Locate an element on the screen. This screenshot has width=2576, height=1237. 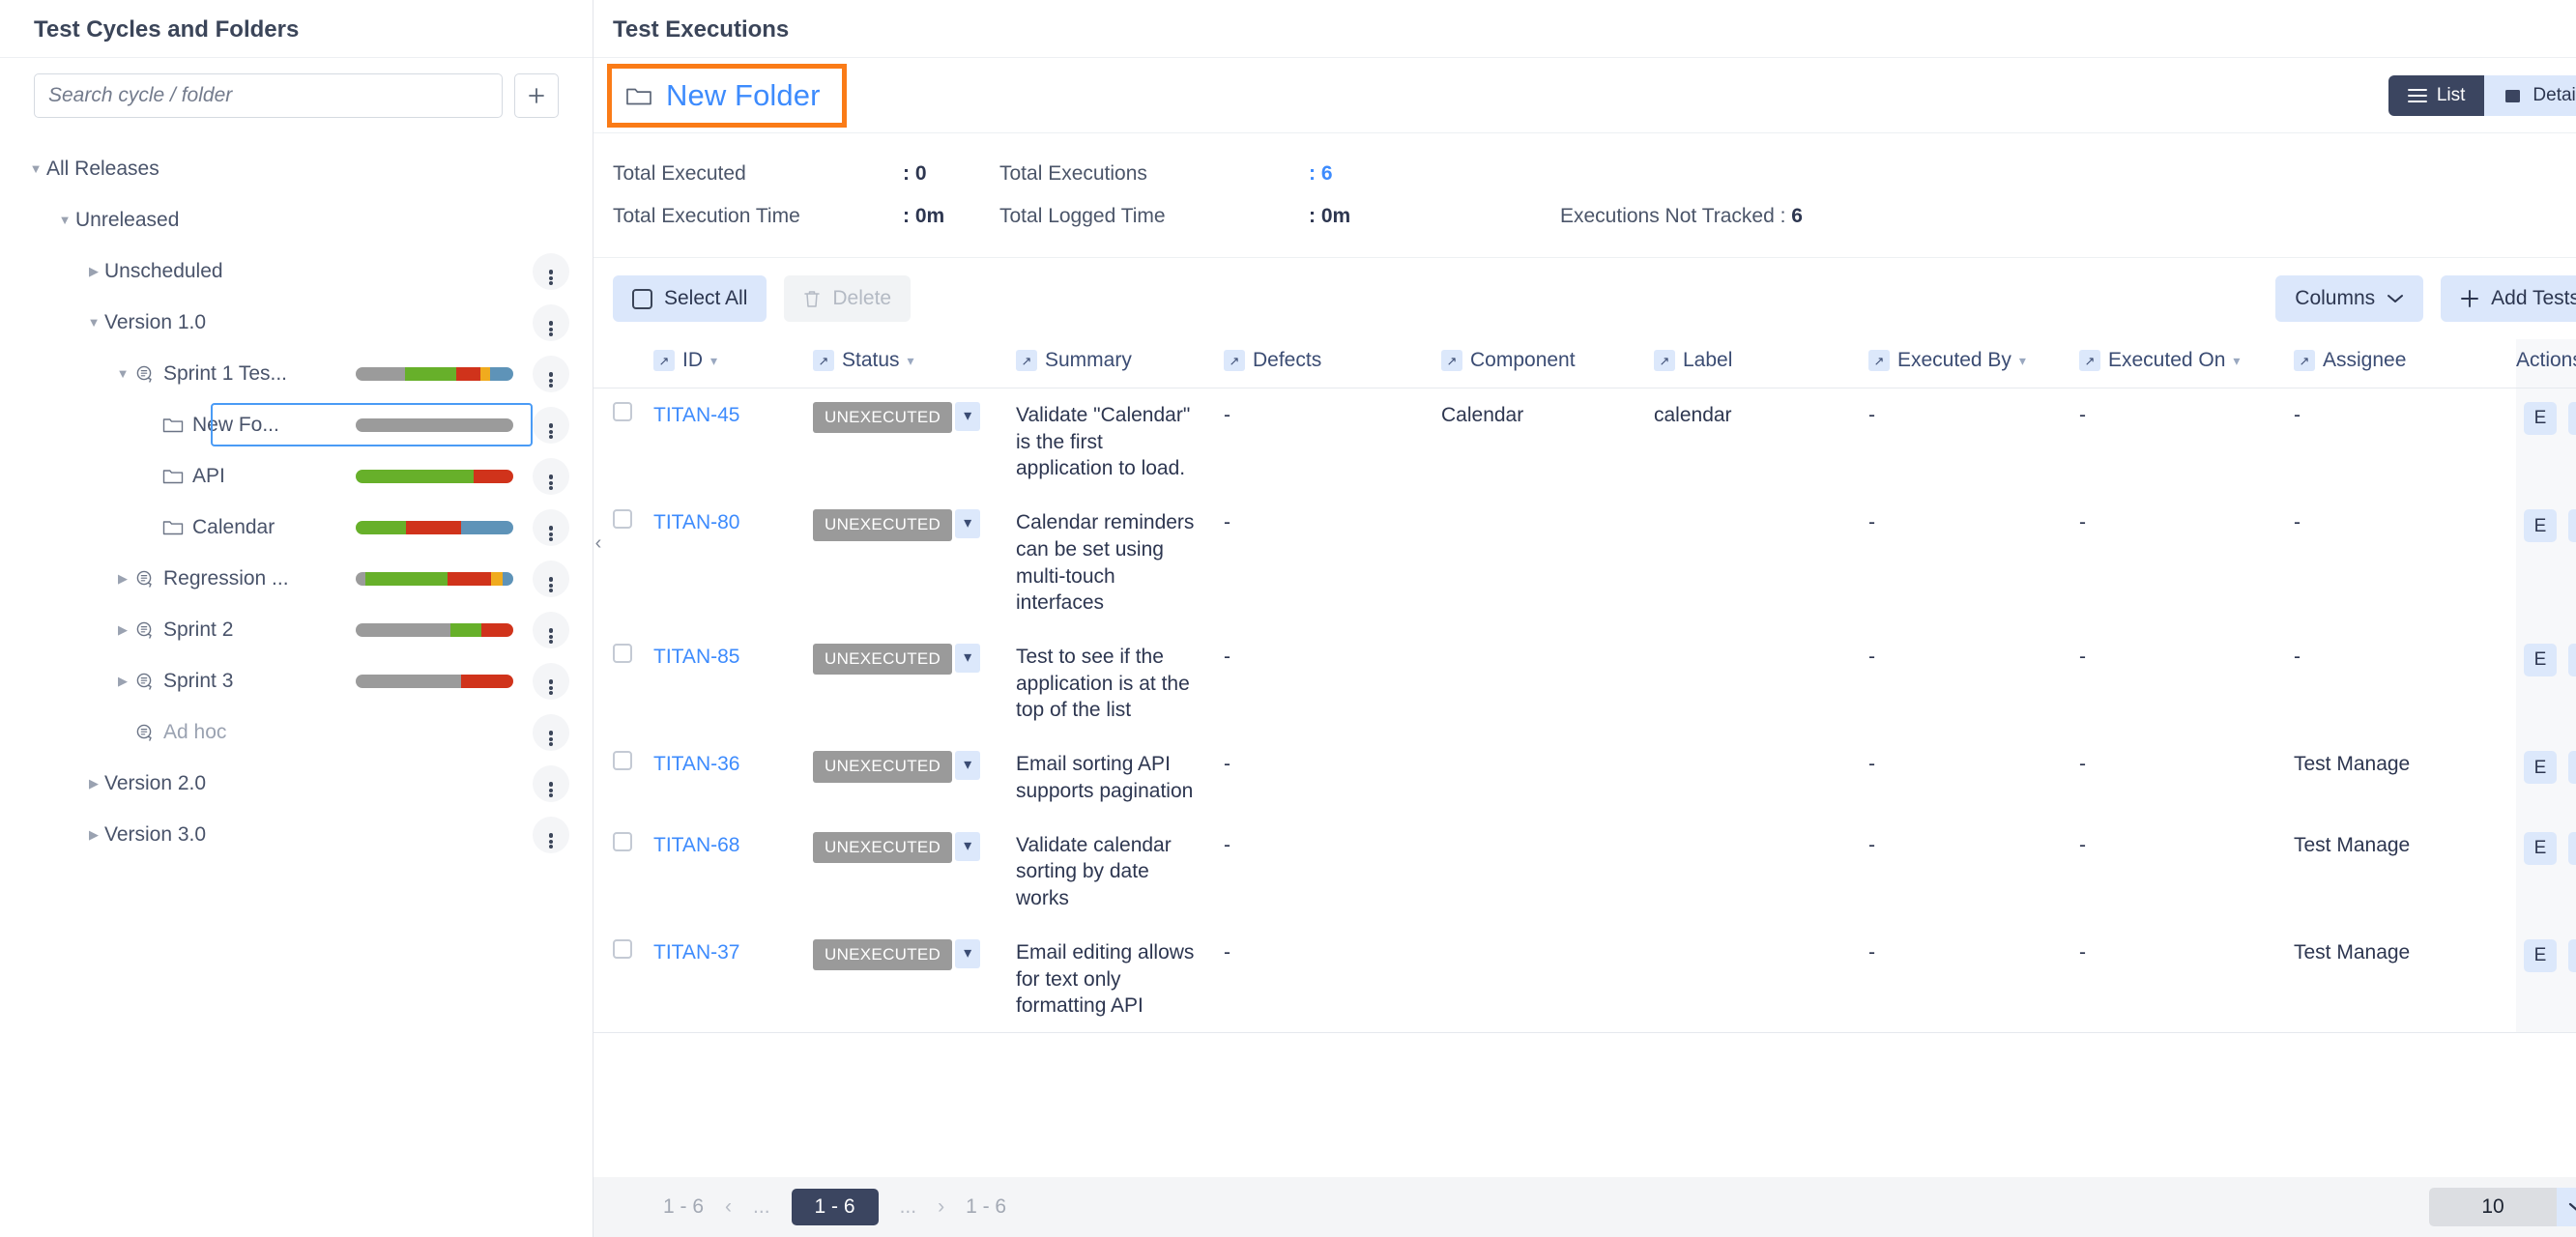
tree-item-version-3-0: Version 3.0 is located at coordinates (296, 835).